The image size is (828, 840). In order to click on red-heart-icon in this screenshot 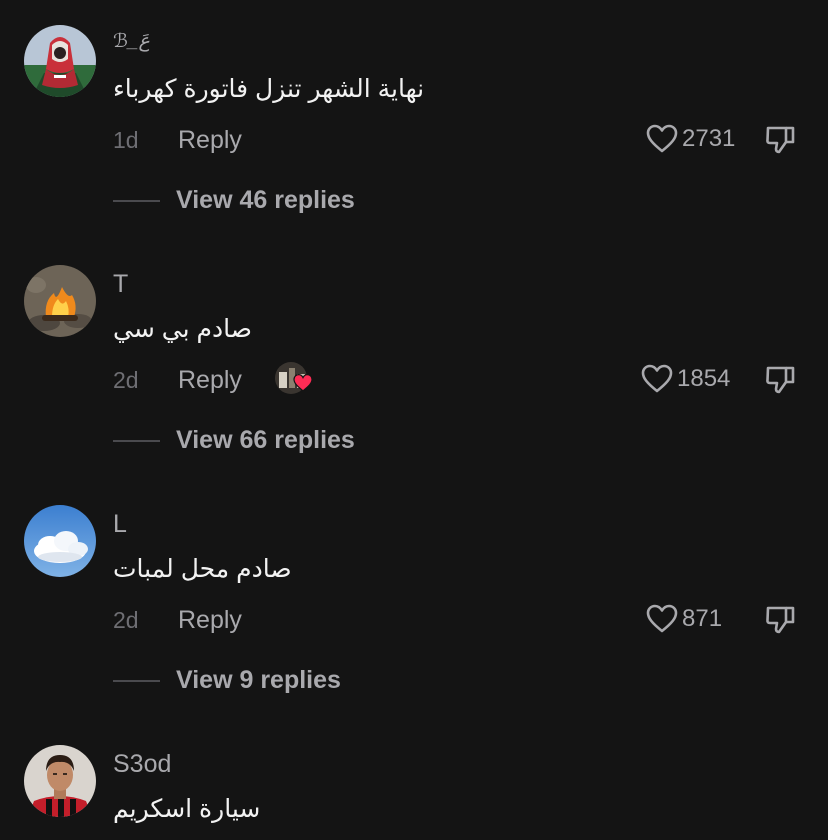, I will do `click(303, 383)`.